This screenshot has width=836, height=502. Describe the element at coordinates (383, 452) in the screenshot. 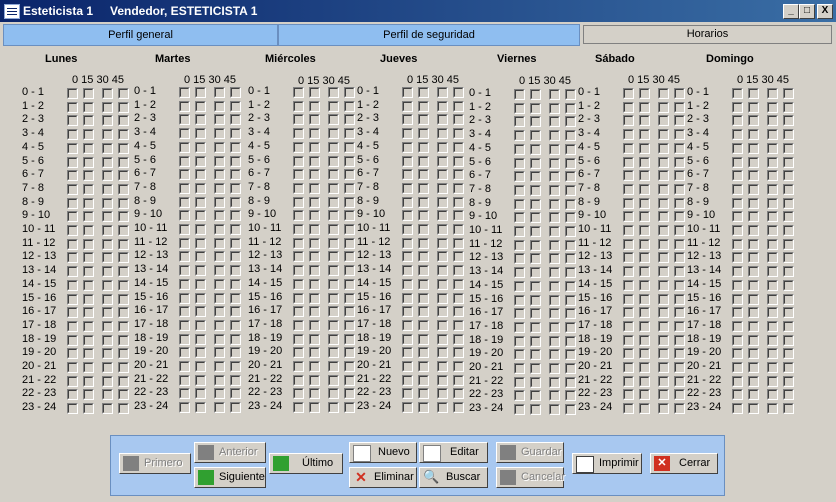

I see `nuevo-button: Nuevo` at that location.